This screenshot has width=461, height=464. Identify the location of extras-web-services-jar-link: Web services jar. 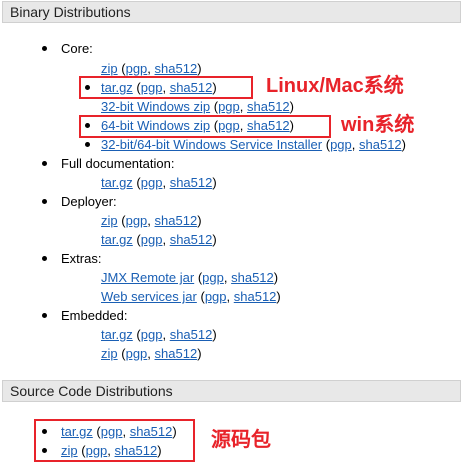
(149, 296).